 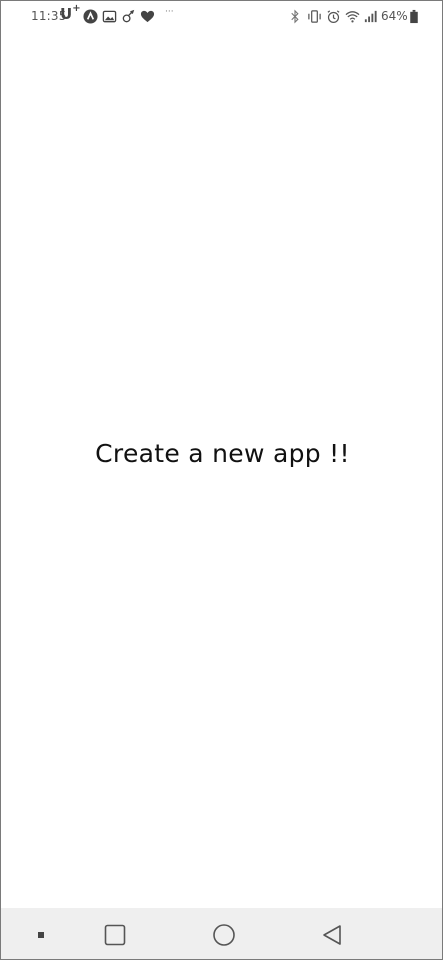 What do you see at coordinates (109, 16) in the screenshot?
I see `gallery-icon` at bounding box center [109, 16].